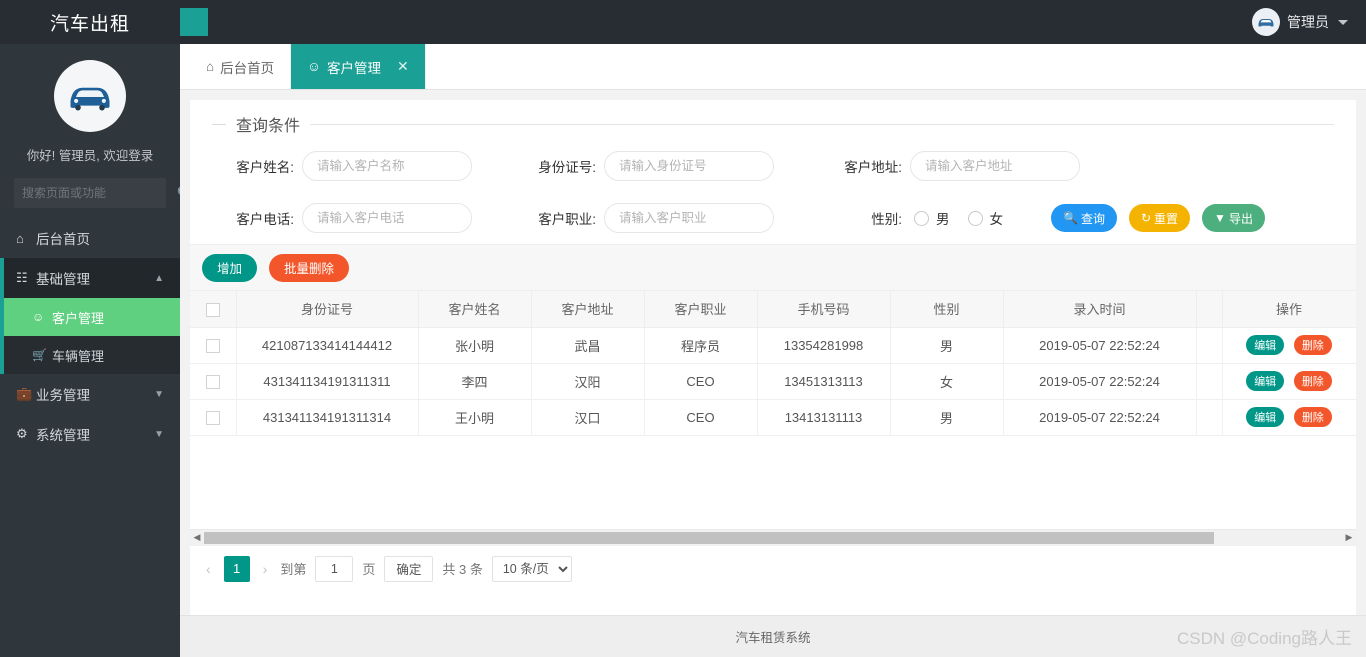 Image resolution: width=1366 pixels, height=657 pixels. What do you see at coordinates (701, 417) in the screenshot?
I see `cell-occupation: CEO` at bounding box center [701, 417].